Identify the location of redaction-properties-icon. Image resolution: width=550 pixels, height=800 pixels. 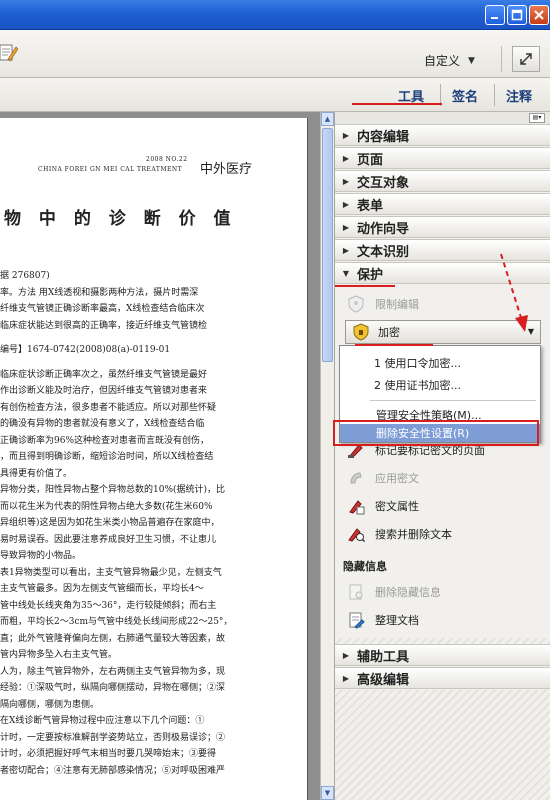
(356, 506).